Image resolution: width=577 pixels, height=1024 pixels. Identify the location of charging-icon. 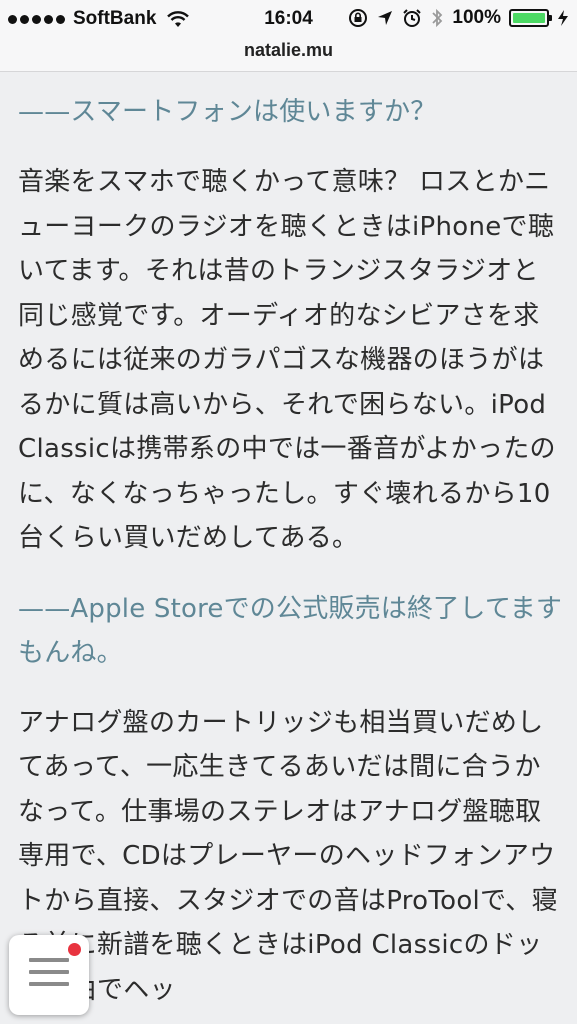
(563, 18).